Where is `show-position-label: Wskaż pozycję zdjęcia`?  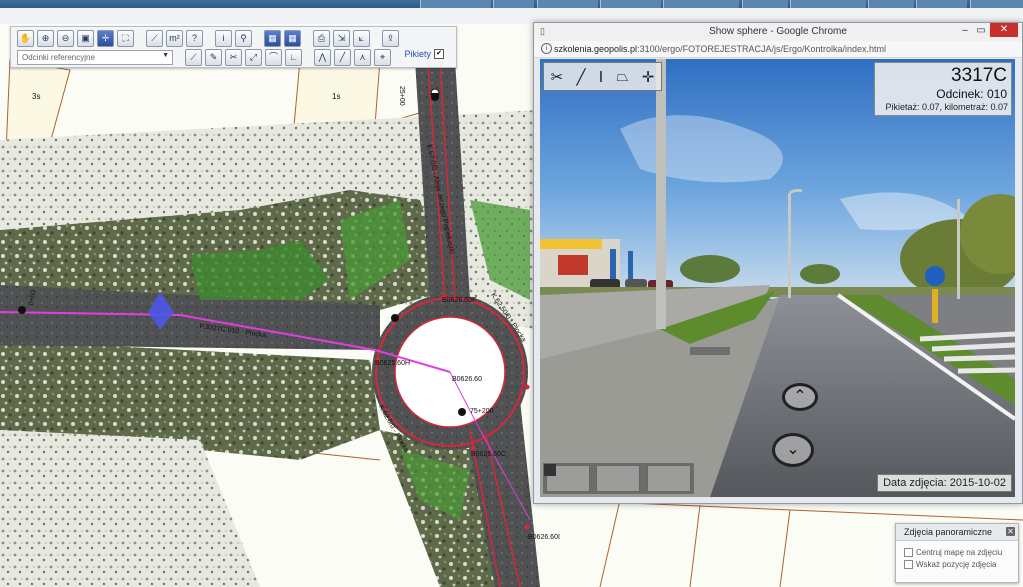 show-position-label: Wskaż pozycję zdjęcia is located at coordinates (956, 564).